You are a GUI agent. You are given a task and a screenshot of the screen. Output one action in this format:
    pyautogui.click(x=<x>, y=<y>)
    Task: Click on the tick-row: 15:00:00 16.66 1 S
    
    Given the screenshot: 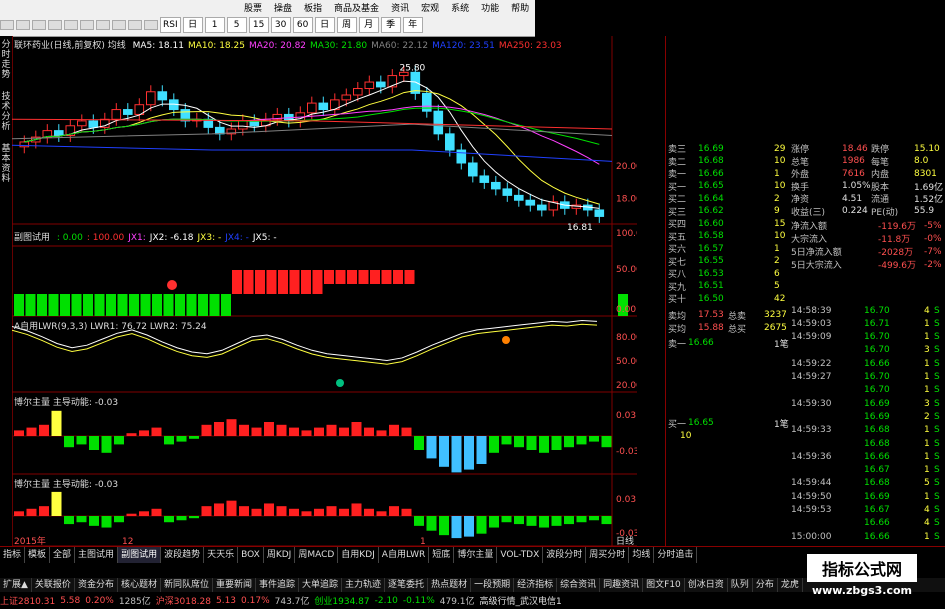 What is the action you would take?
    pyautogui.click(x=805, y=536)
    